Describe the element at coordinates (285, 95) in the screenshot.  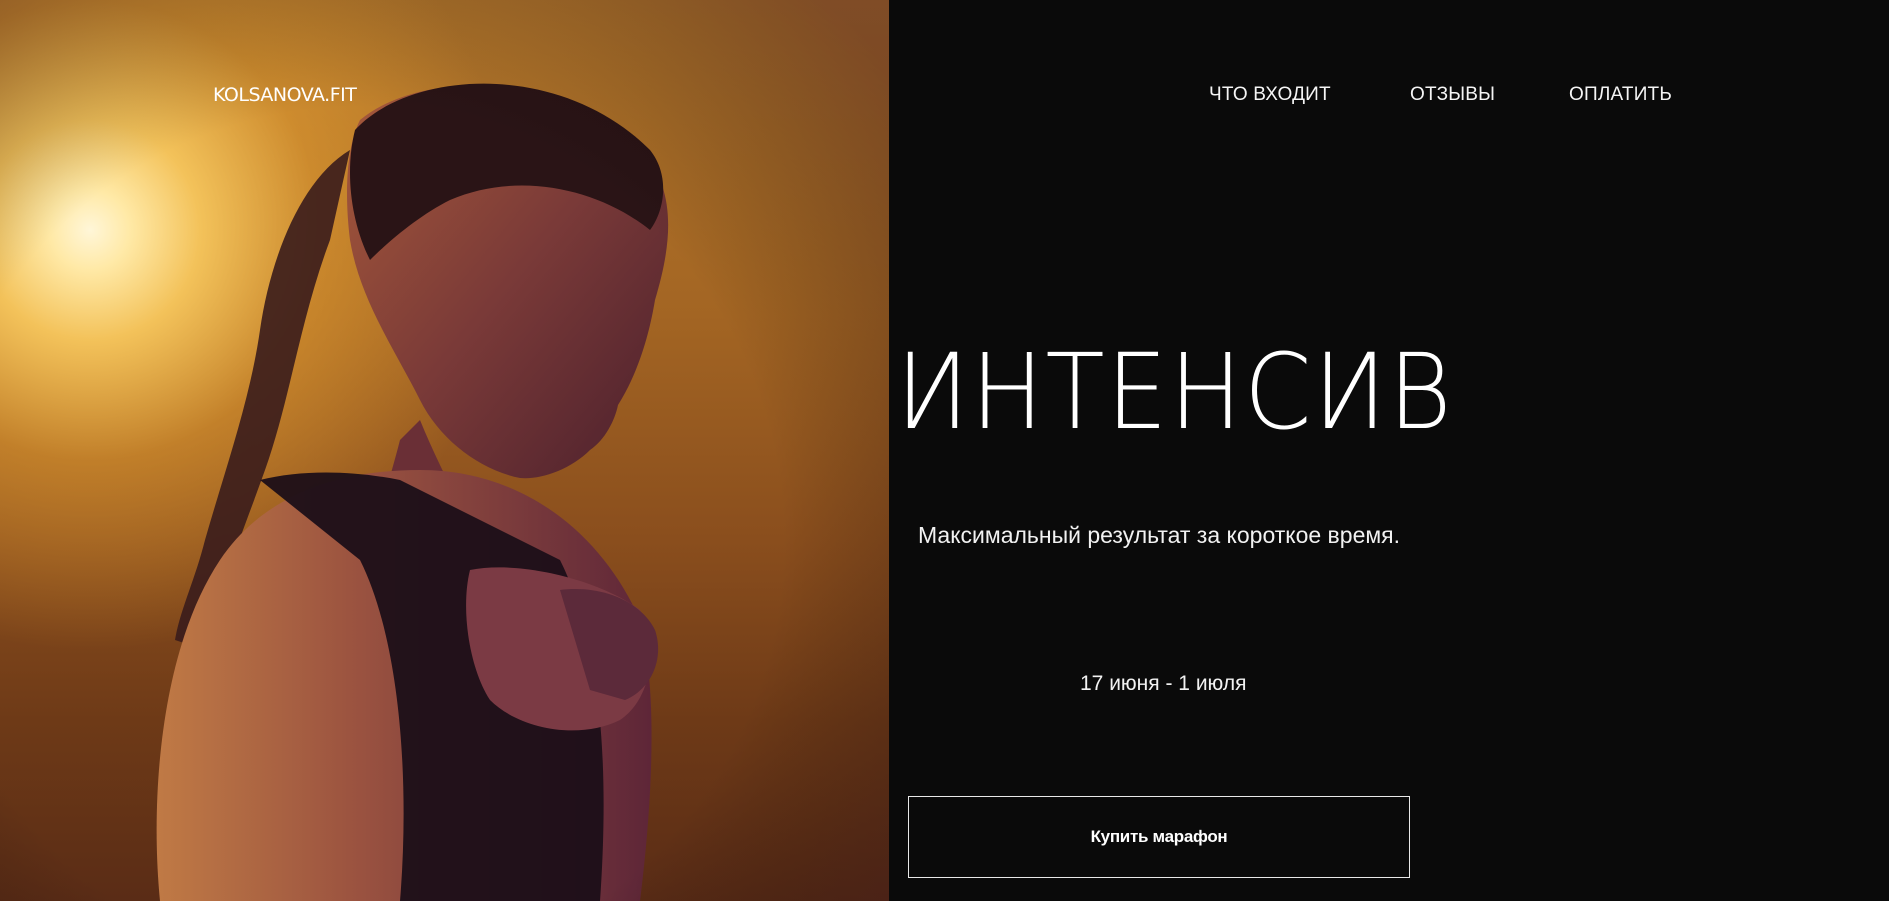
I see `site-logo: KOLSANOVA.FIT` at that location.